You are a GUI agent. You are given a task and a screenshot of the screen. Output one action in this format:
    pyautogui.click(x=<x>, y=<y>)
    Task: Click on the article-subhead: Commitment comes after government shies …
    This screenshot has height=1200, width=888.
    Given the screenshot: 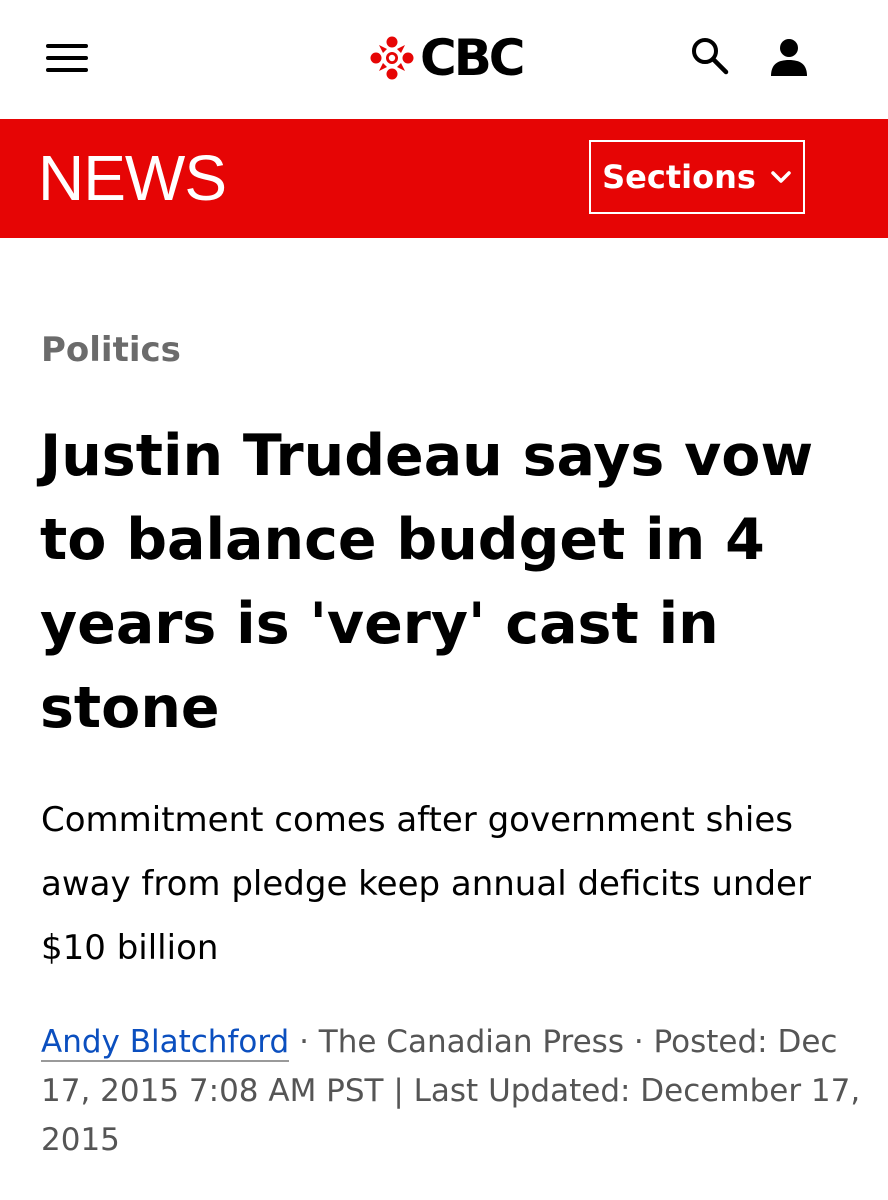 What is the action you would take?
    pyautogui.click(x=426, y=884)
    